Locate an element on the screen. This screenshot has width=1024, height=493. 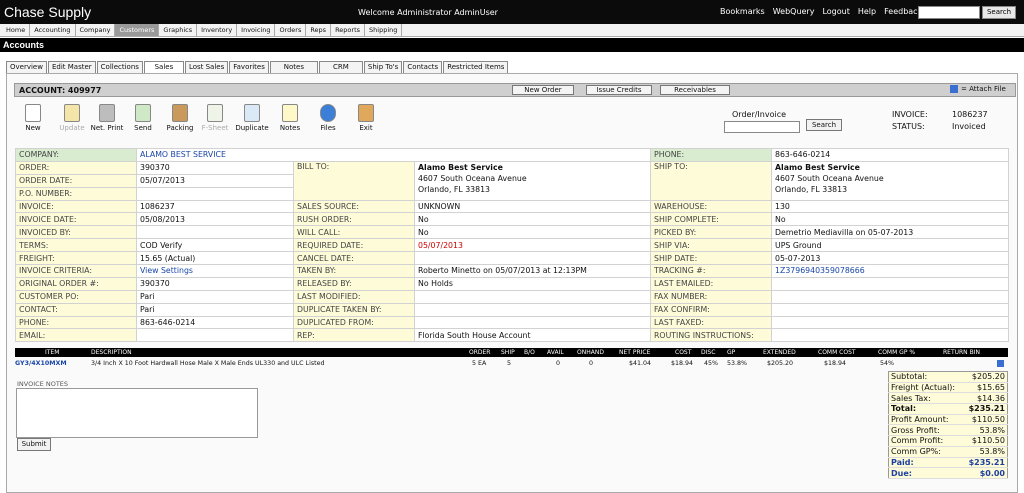
last-emailed-value is located at coordinates (890, 283).